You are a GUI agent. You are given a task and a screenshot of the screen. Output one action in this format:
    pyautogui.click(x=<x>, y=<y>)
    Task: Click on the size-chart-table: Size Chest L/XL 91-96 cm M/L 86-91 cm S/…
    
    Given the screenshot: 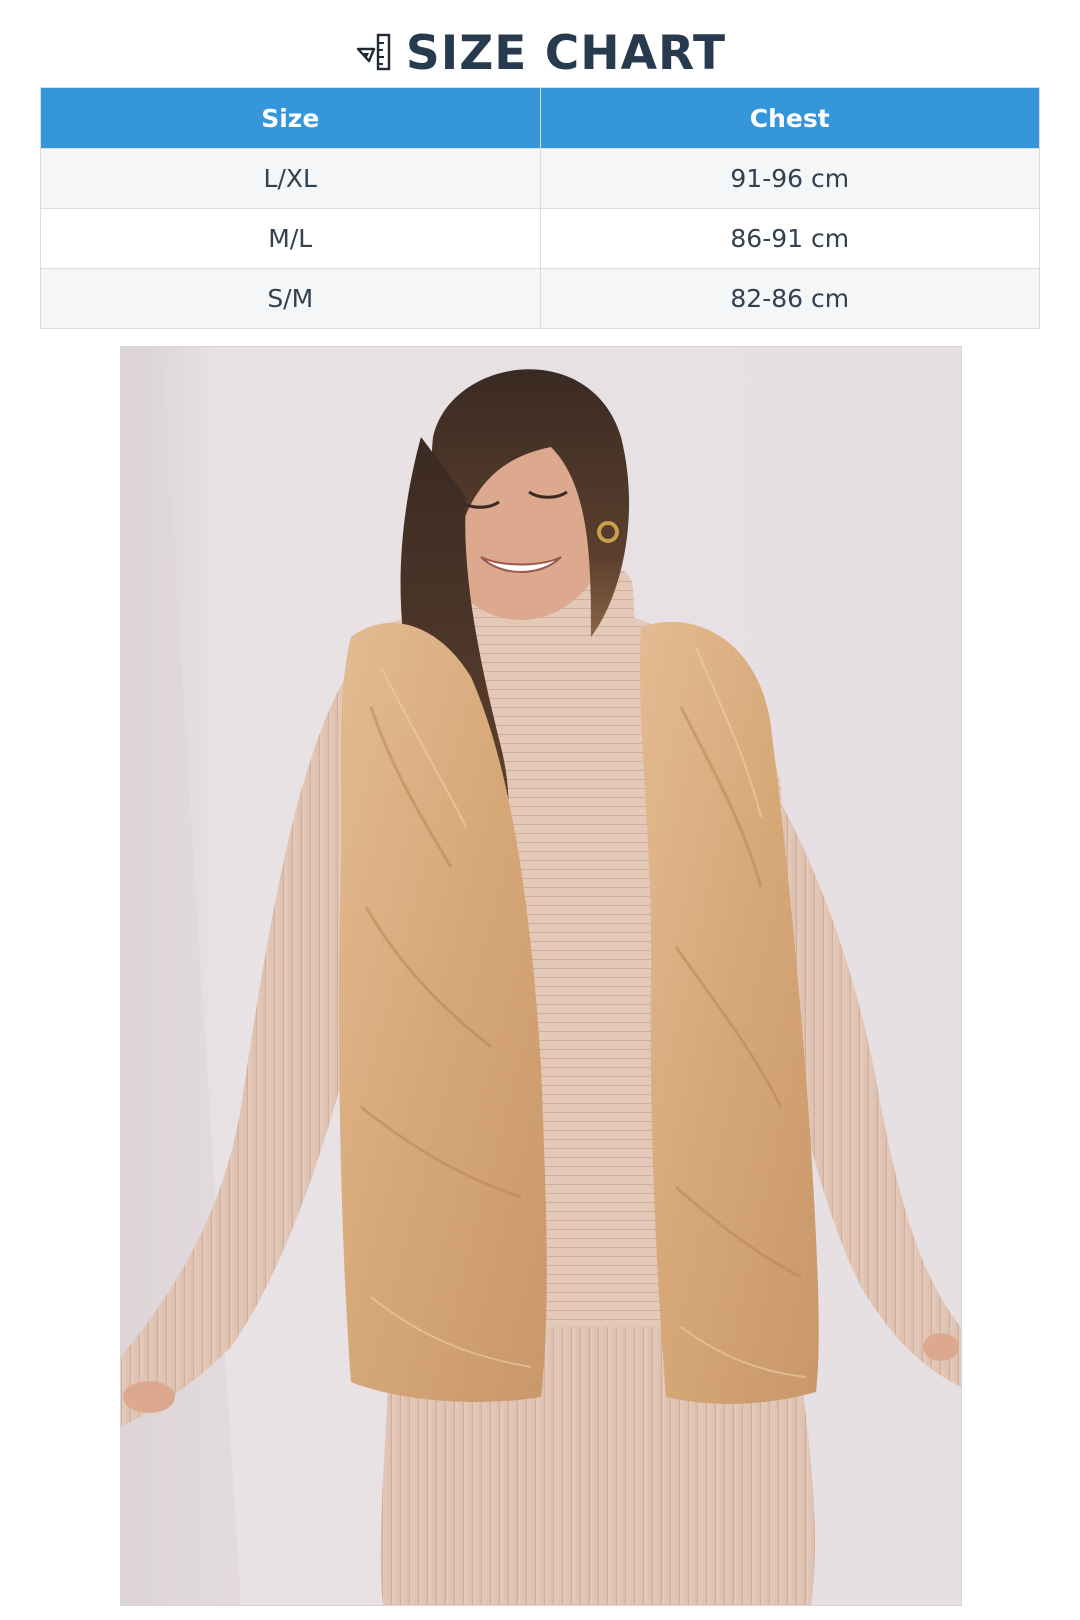 What is the action you would take?
    pyautogui.click(x=540, y=208)
    